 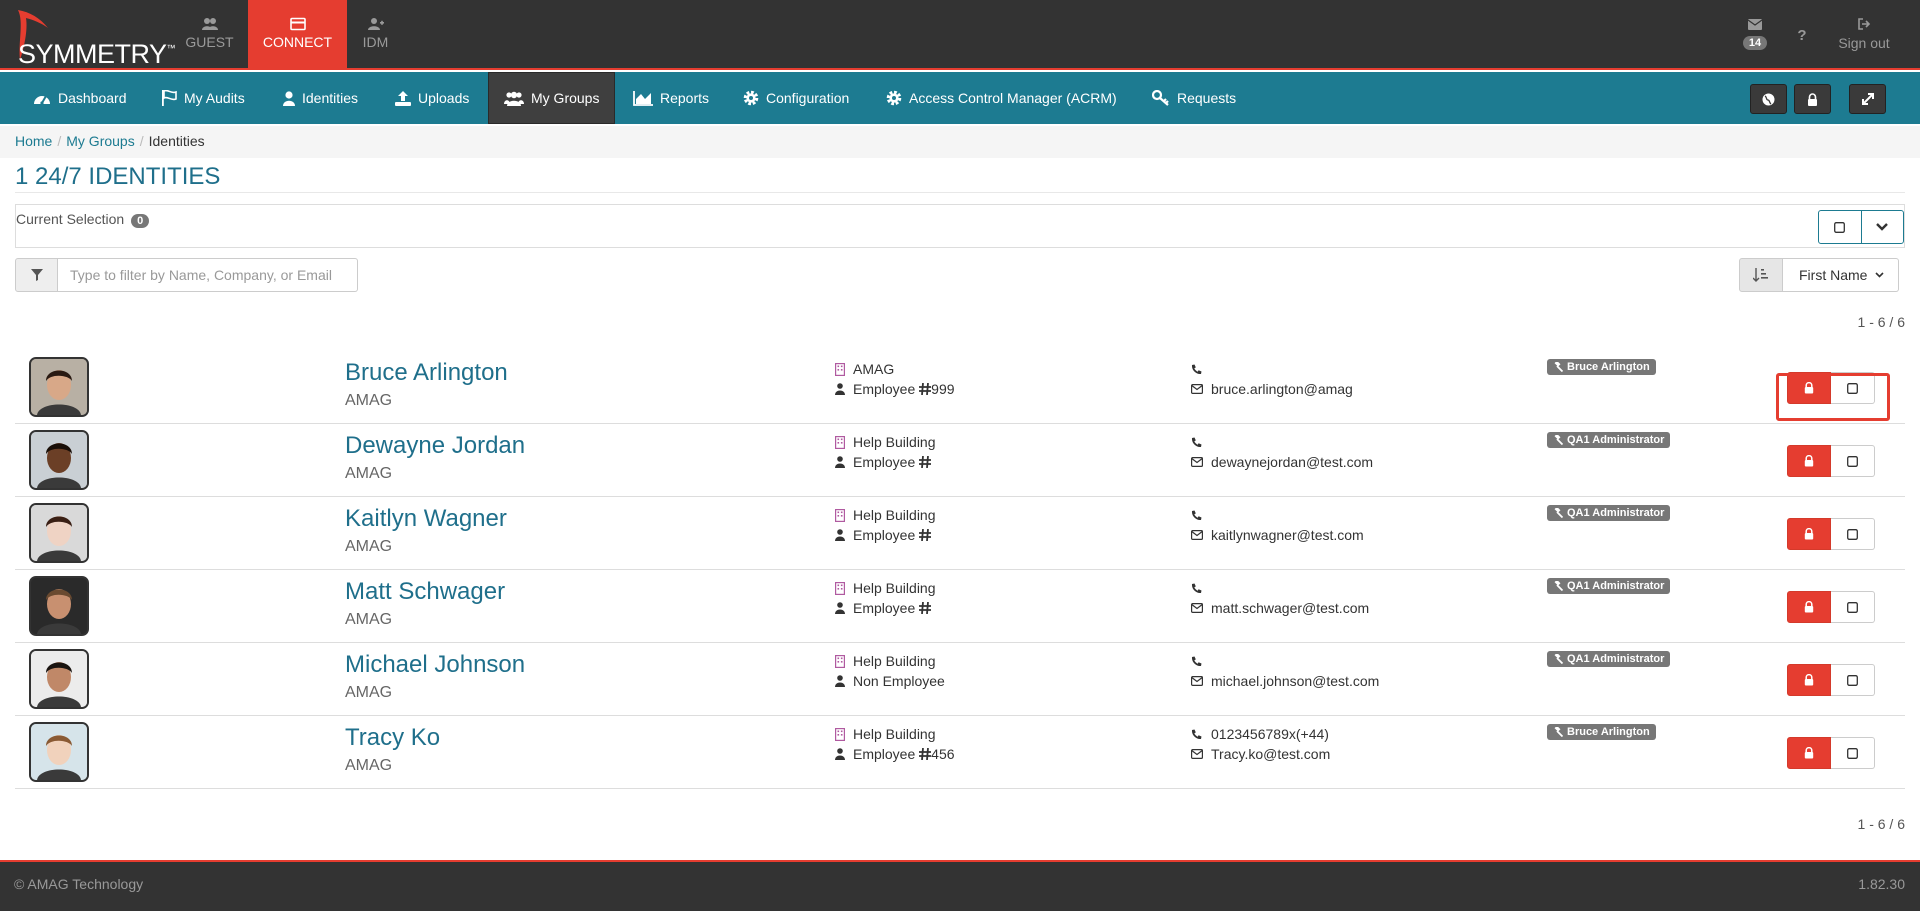 What do you see at coordinates (435, 446) in the screenshot?
I see `identity-name-link: Dewayne Jordan` at bounding box center [435, 446].